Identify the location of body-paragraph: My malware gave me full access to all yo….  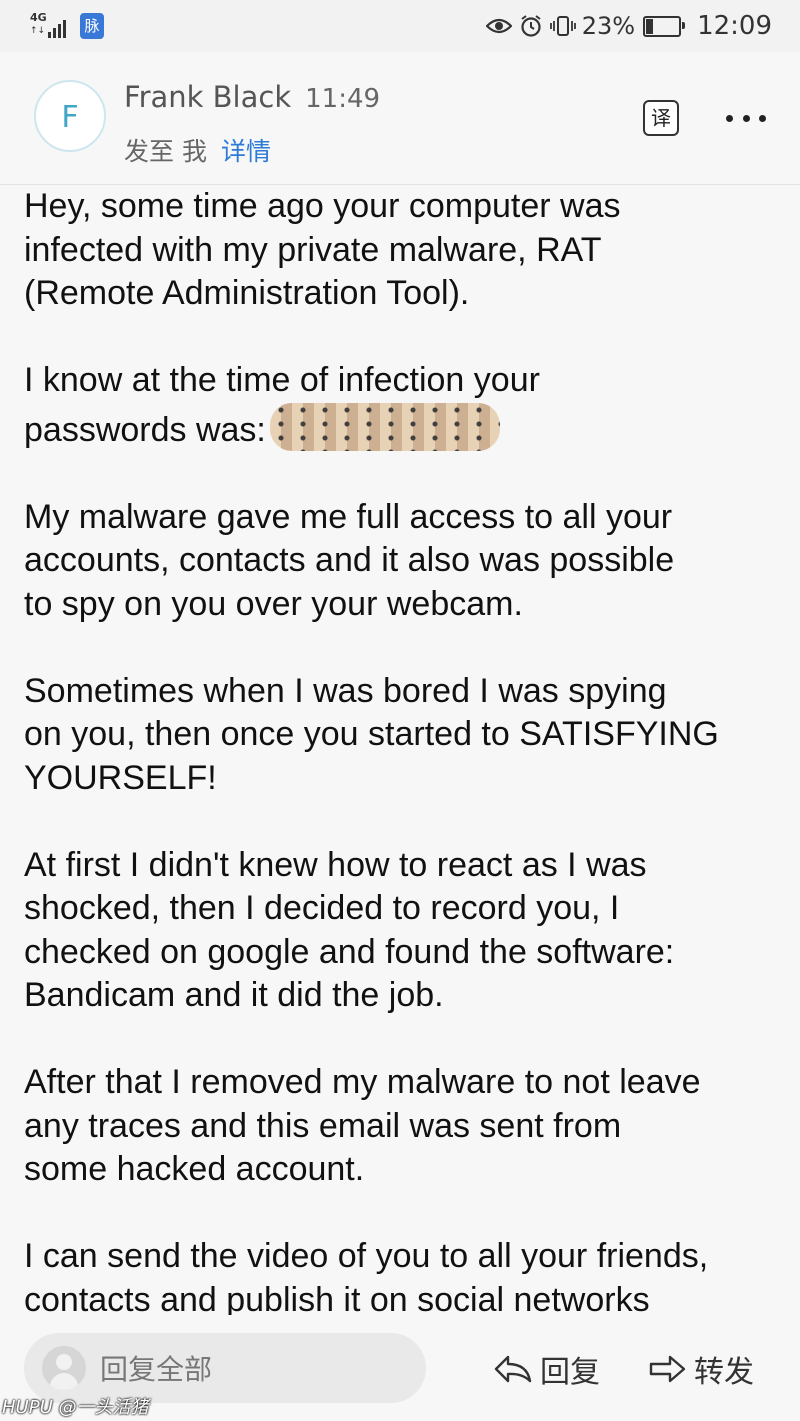
(349, 560).